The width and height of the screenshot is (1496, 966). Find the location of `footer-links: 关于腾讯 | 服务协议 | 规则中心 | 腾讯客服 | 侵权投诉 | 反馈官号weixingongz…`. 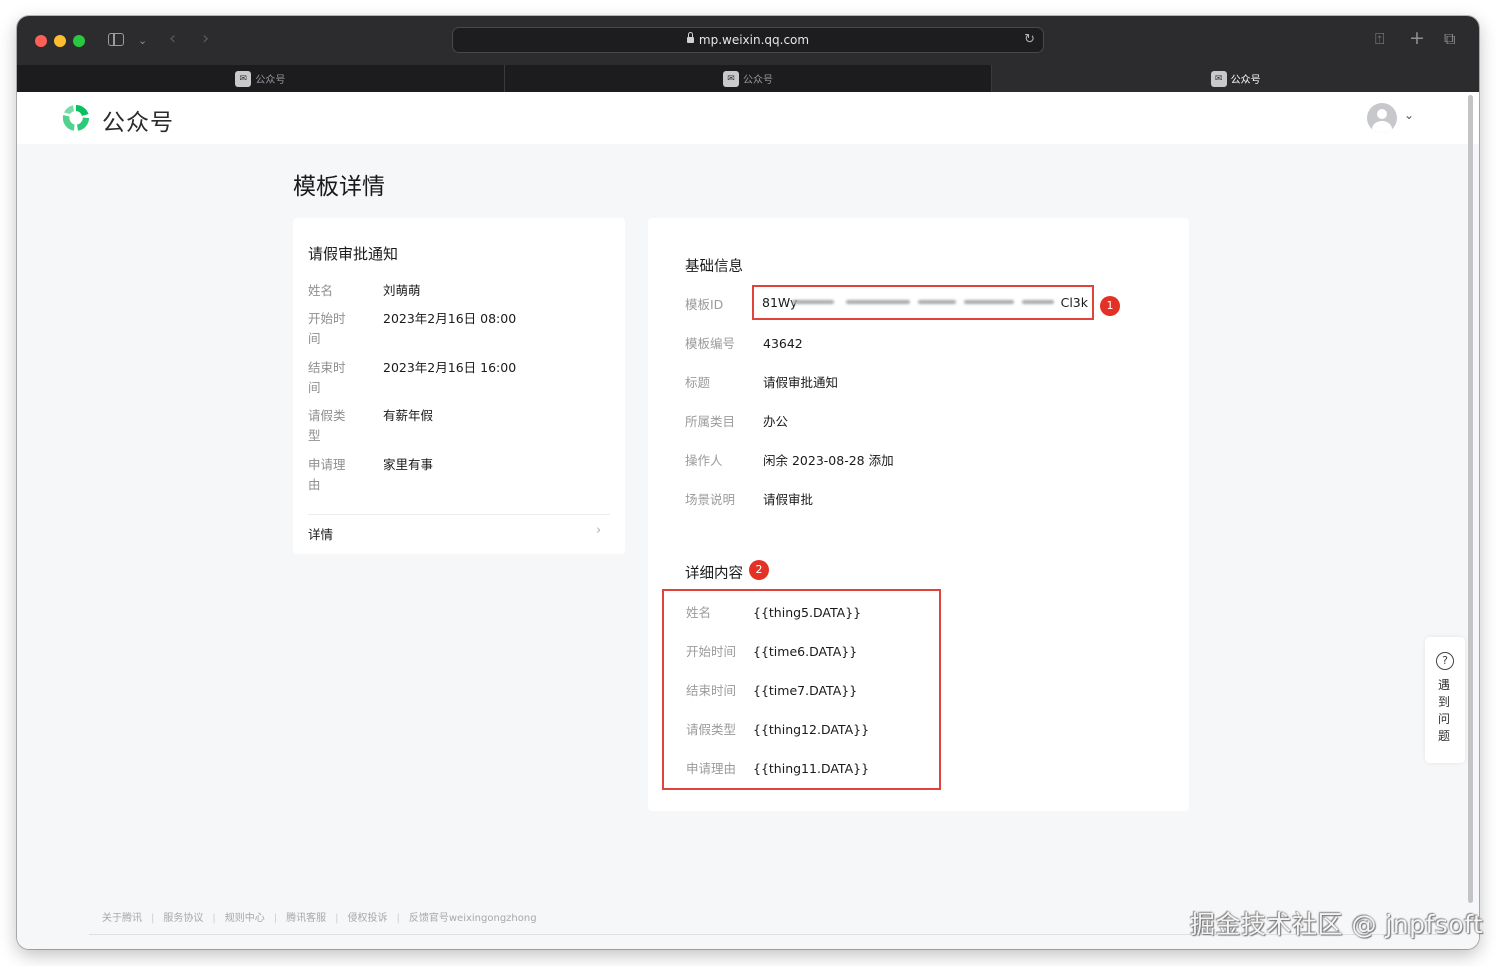

footer-links: 关于腾讯 | 服务协议 | 规则中心 | 腾讯客服 | 侵权投诉 | 反馈官号weixingongz… is located at coordinates (319, 918).